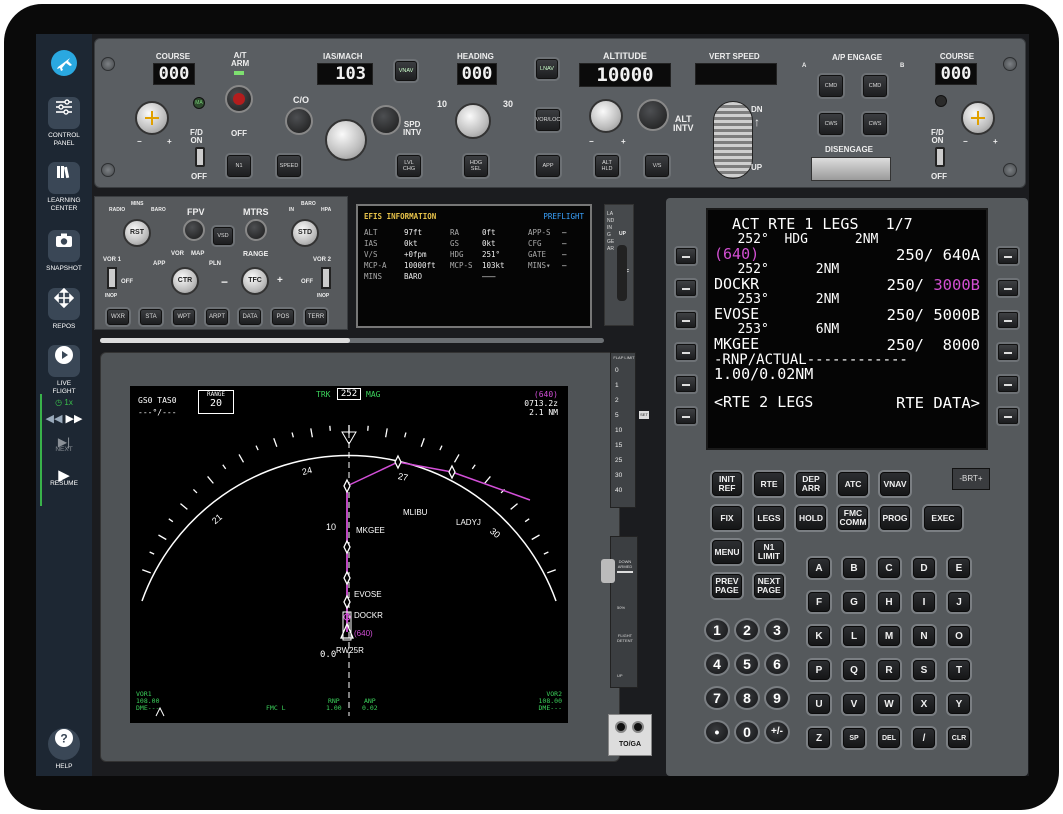 The height and width of the screenshot is (814, 1063). What do you see at coordinates (64, 119) in the screenshot?
I see `sidebar-item-control-panel: CONTROL PANEL` at bounding box center [64, 119].